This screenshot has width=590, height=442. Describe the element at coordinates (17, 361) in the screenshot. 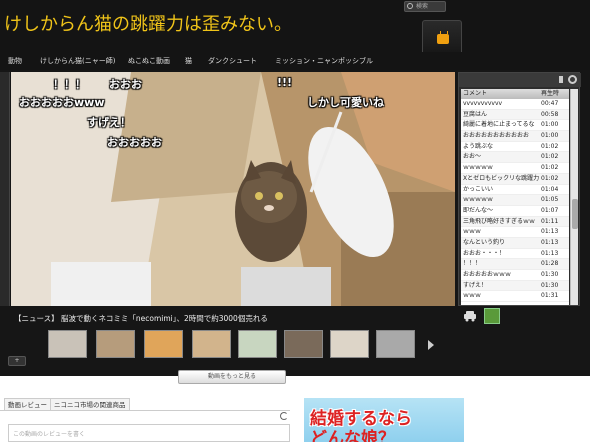

I see `expand-button: +` at that location.